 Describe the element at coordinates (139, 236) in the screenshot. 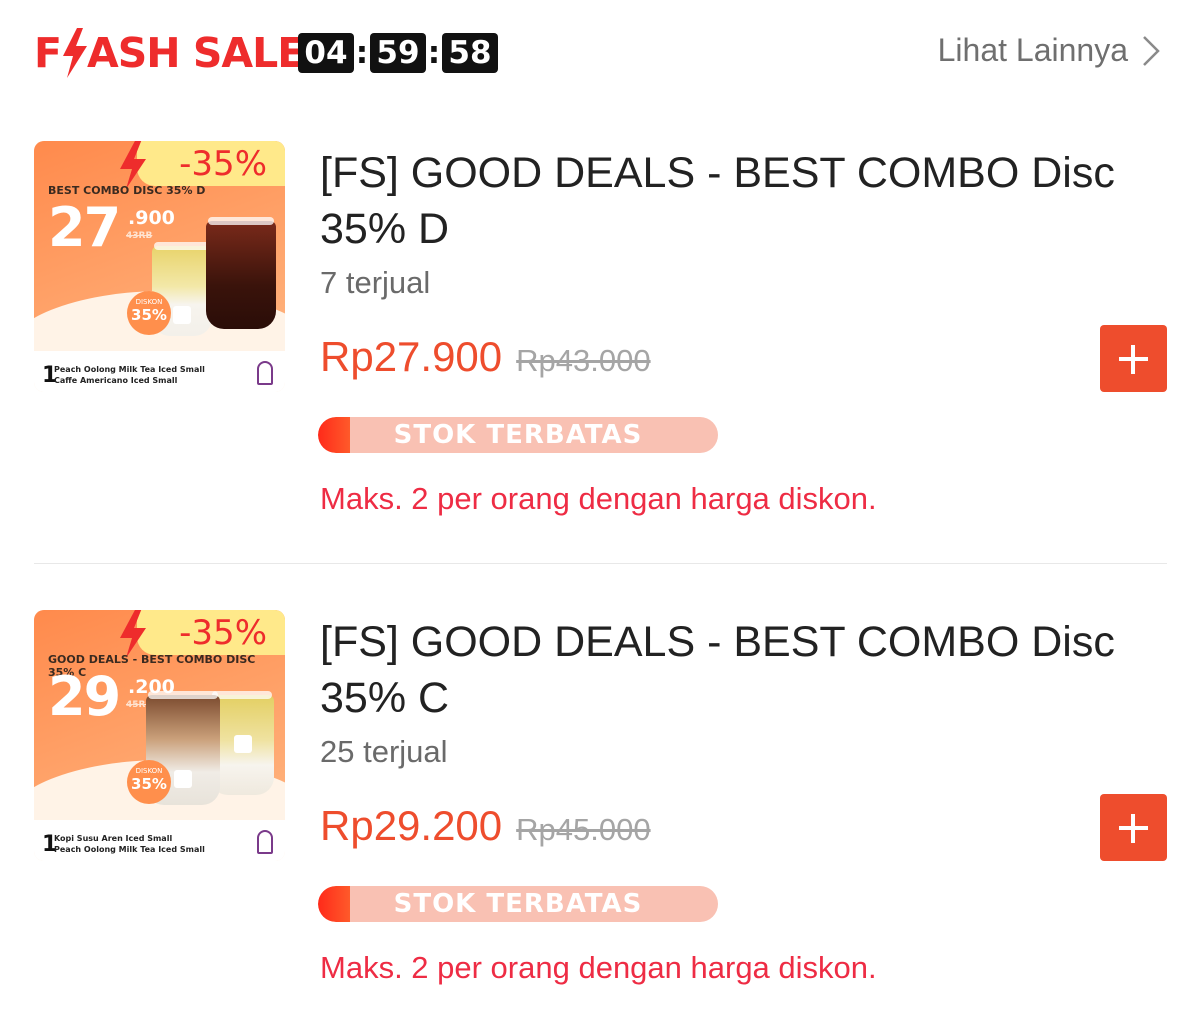

I see `promo-old-price: 43RB` at that location.